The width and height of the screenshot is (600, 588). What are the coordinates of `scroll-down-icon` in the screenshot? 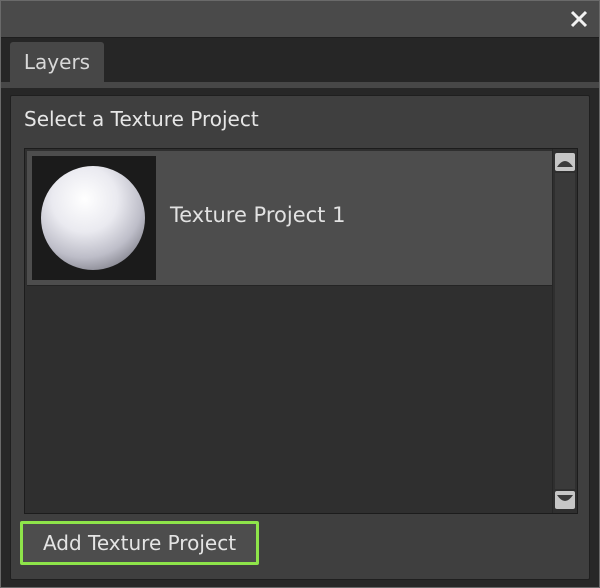 It's located at (565, 498).